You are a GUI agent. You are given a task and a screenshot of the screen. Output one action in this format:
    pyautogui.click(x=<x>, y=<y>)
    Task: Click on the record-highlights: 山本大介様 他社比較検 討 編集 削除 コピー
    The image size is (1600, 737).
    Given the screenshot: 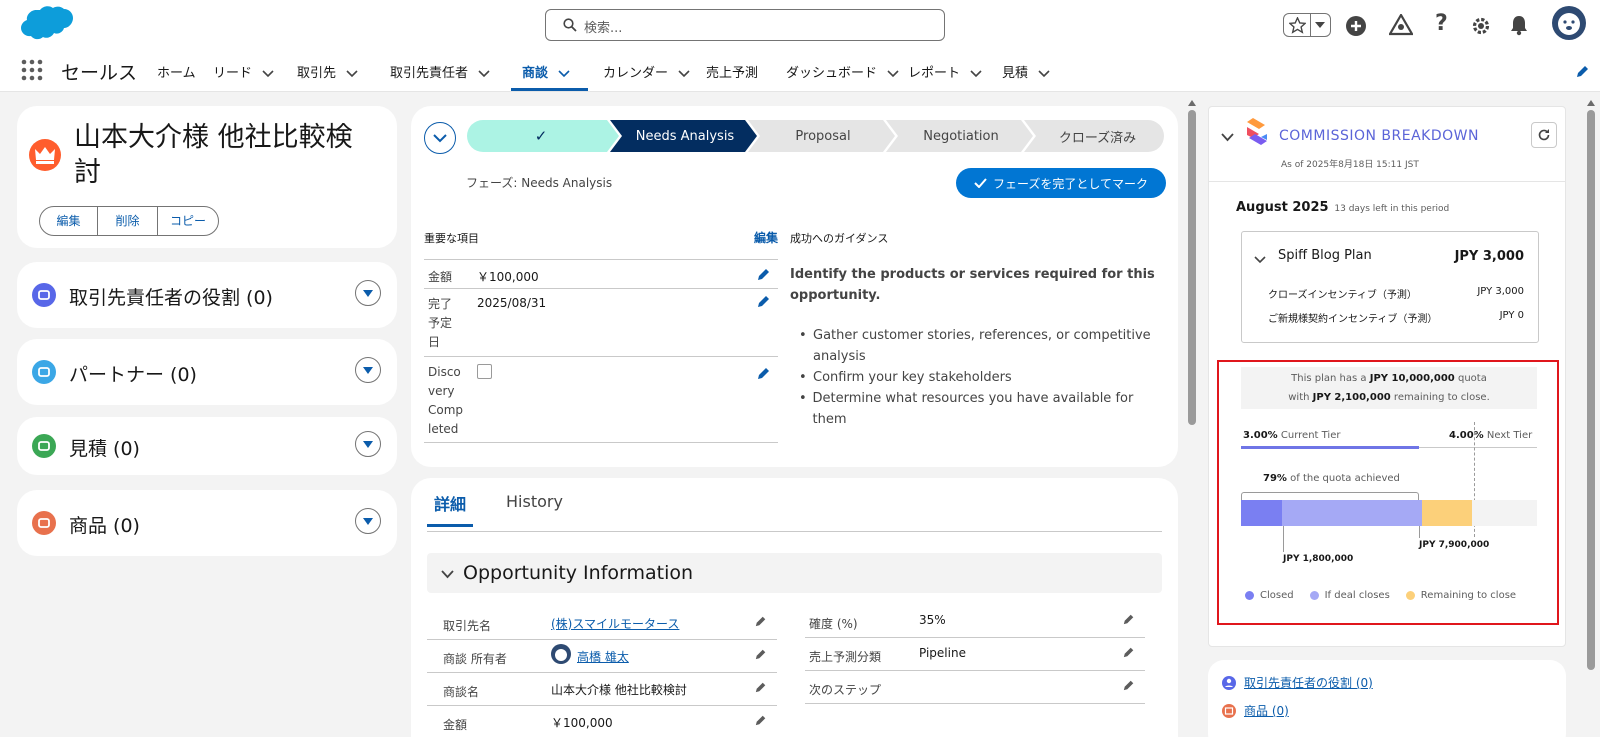 What is the action you would take?
    pyautogui.click(x=207, y=177)
    